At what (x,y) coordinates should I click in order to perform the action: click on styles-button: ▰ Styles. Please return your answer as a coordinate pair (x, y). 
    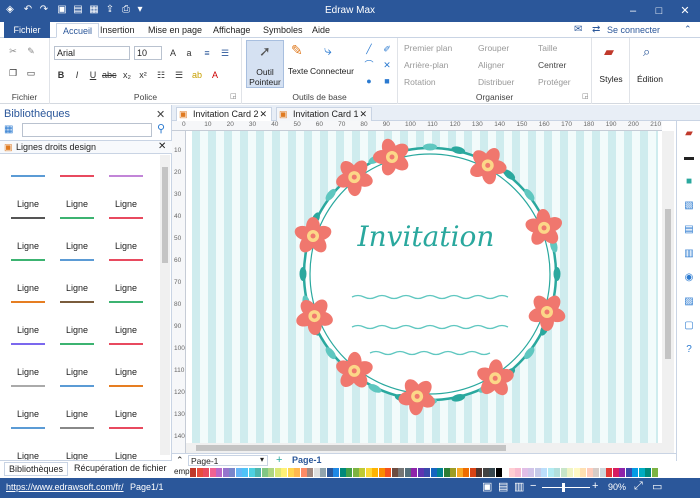
    Looking at the image, I should click on (611, 68).